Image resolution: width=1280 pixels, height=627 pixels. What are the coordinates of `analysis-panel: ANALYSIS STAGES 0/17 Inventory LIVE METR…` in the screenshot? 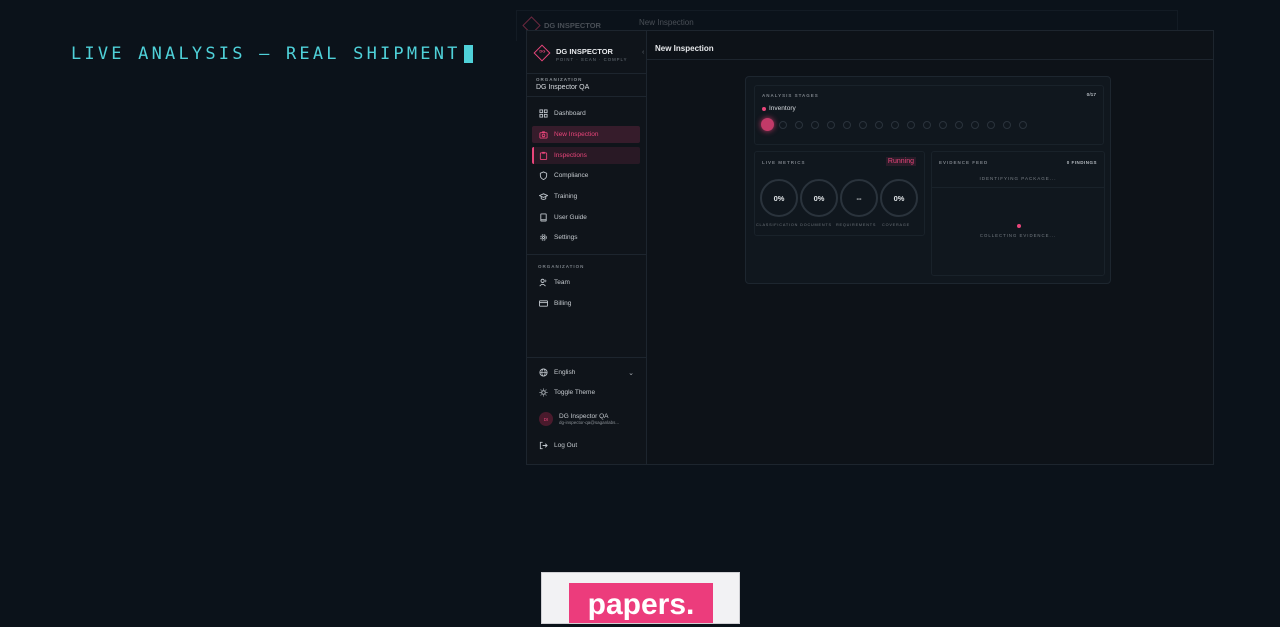 It's located at (928, 180).